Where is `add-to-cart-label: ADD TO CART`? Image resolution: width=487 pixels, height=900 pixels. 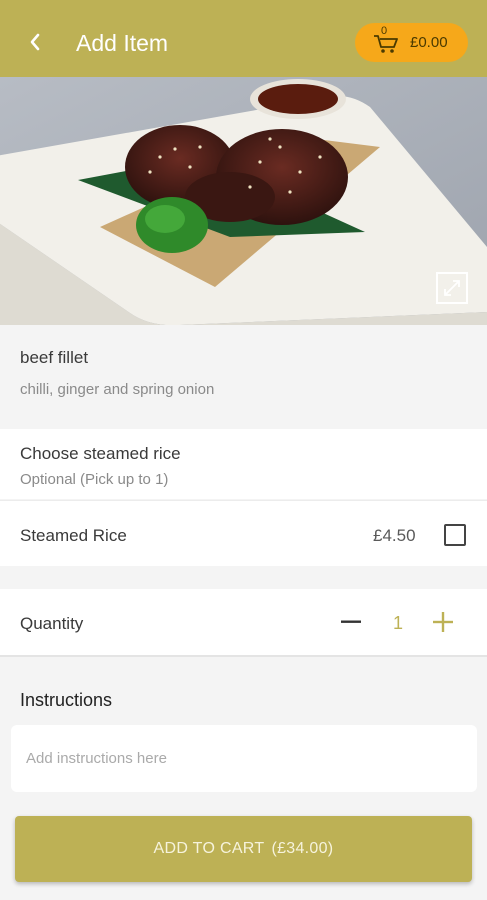
add-to-cart-label: ADD TO CART is located at coordinates (209, 848).